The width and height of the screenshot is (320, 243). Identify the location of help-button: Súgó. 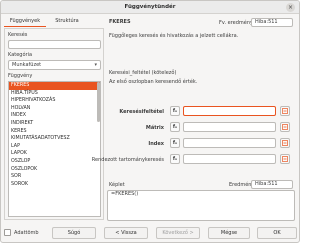
(74, 233).